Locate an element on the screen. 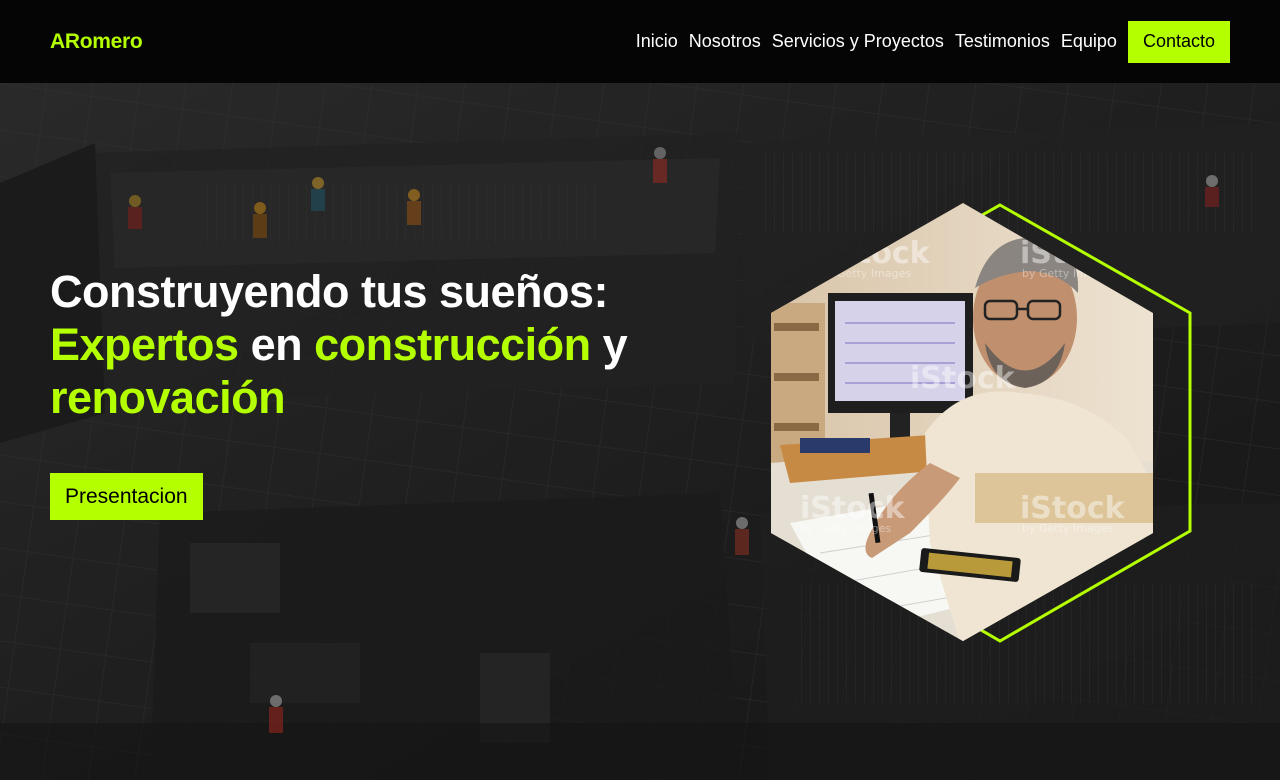  headline-word-renovacion: renovación is located at coordinates (168, 397).